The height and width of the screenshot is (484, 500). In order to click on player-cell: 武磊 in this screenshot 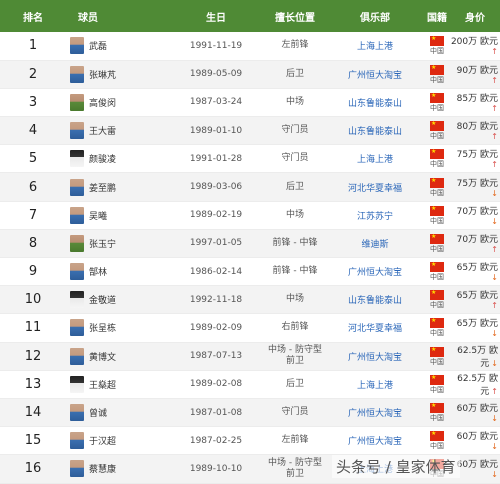, I will do `click(117, 46)`.